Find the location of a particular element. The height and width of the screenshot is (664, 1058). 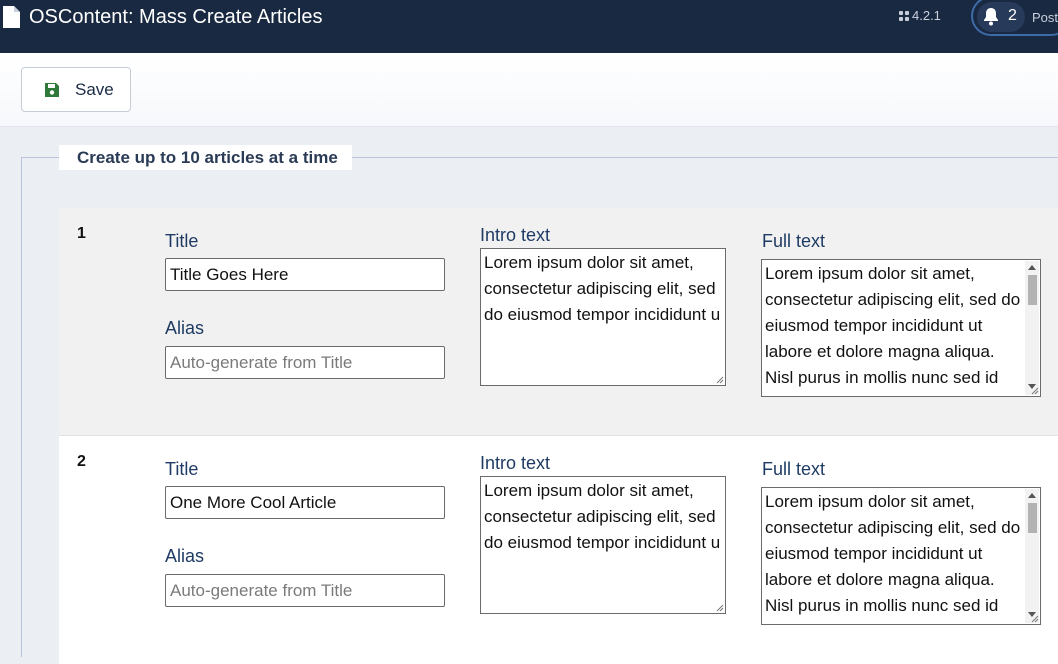

page-title: OSContent: Mass Create Articles is located at coordinates (176, 17).